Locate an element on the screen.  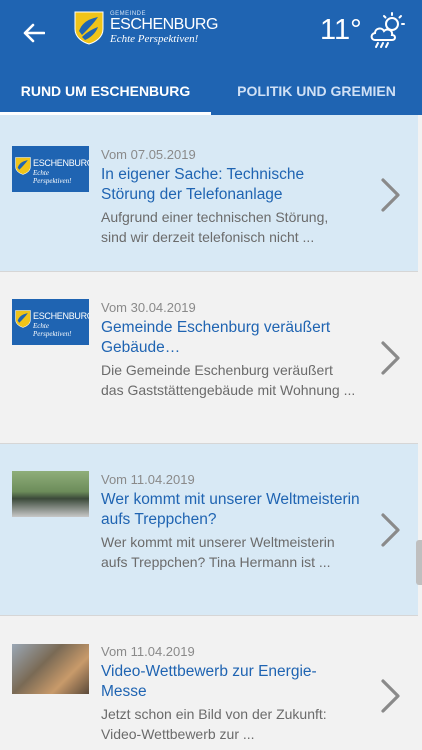
news-date: Vom 07.05.2019 is located at coordinates (148, 154).